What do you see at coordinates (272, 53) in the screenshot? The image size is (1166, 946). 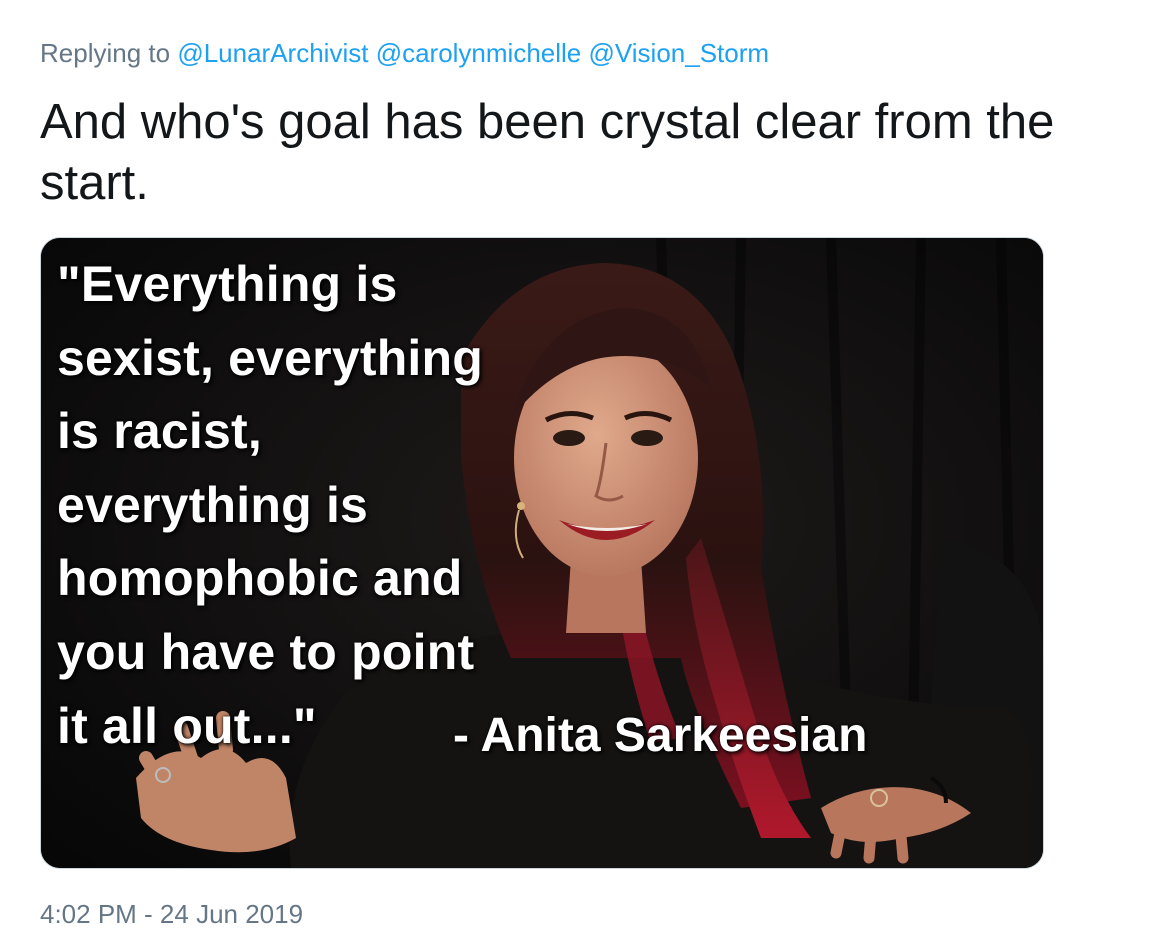 I see `mention-link-lunararchivist: @LunarArchivist` at bounding box center [272, 53].